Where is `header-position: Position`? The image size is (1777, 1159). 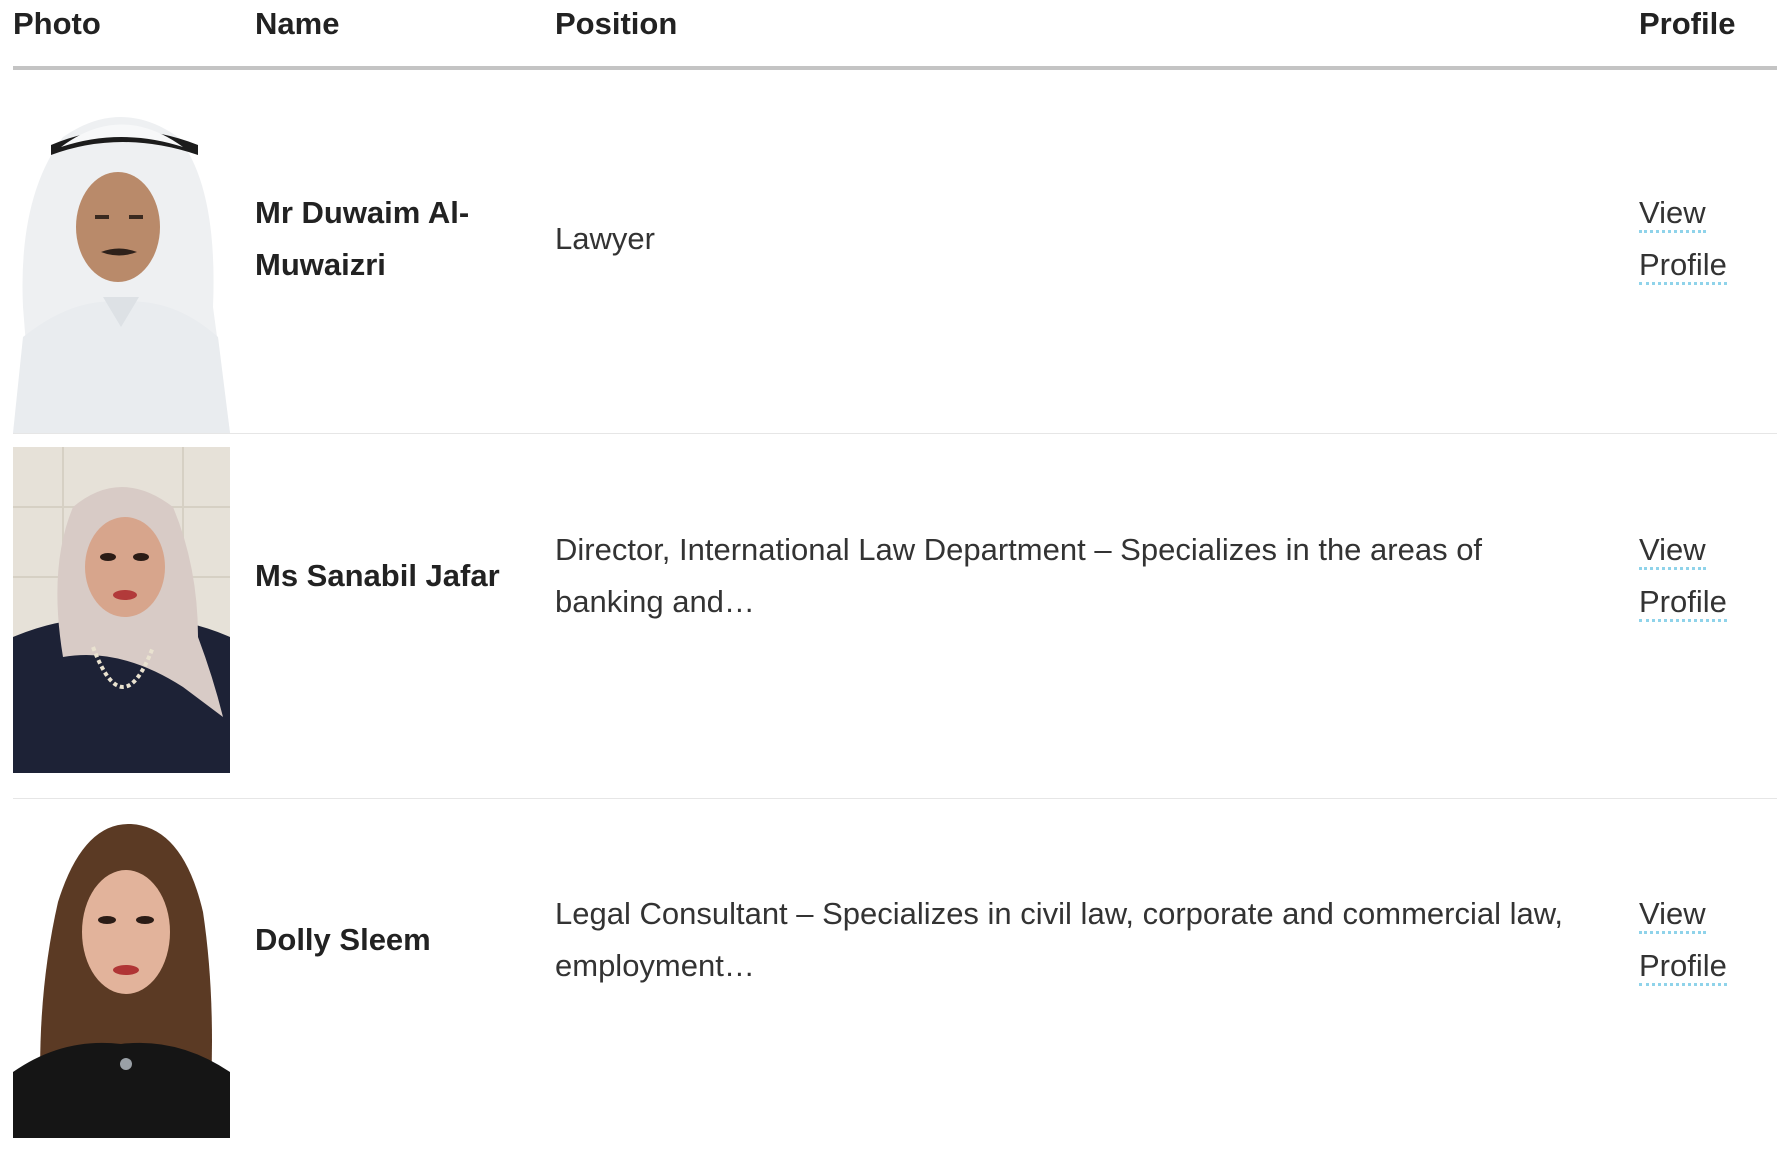 header-position: Position is located at coordinates (616, 23).